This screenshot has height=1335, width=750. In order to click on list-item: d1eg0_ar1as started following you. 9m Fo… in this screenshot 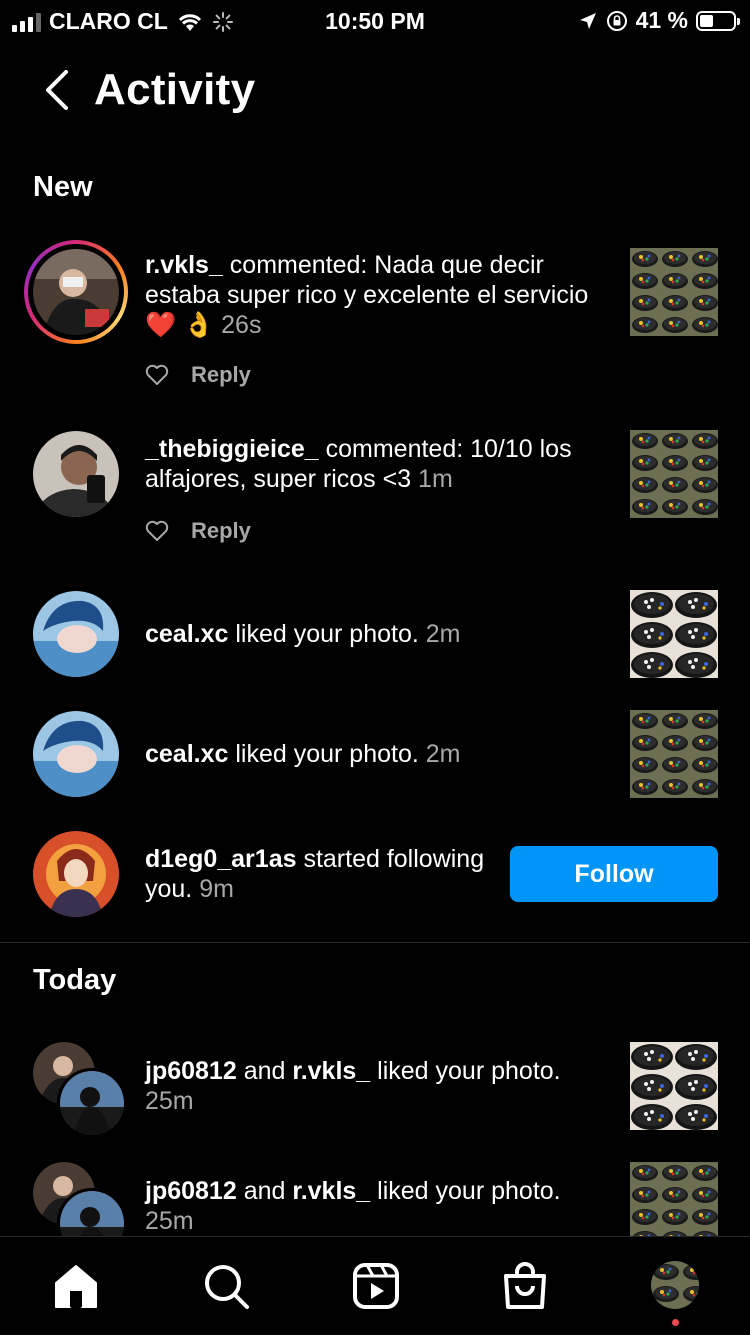, I will do `click(375, 875)`.